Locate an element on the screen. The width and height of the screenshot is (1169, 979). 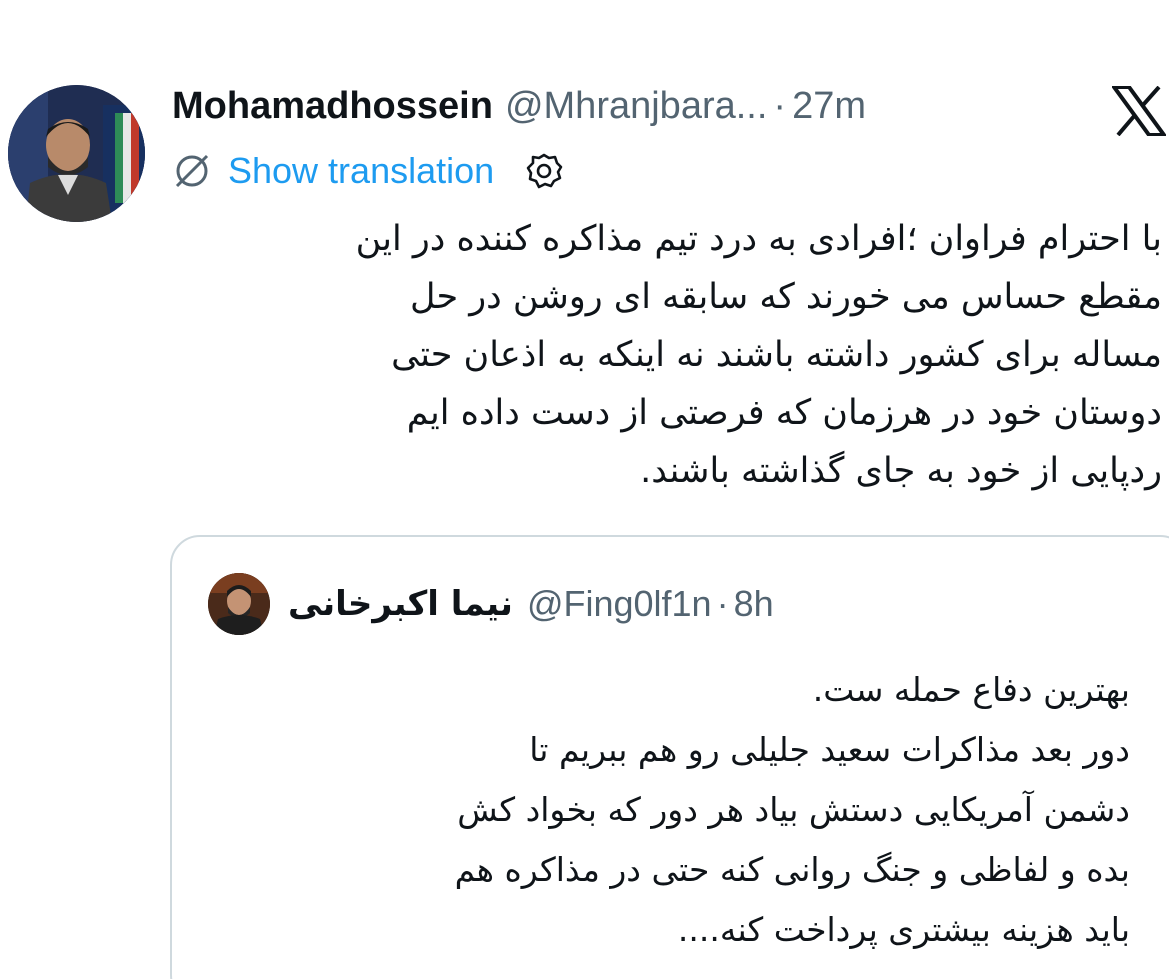
quoted-author-avatar is located at coordinates (239, 604).